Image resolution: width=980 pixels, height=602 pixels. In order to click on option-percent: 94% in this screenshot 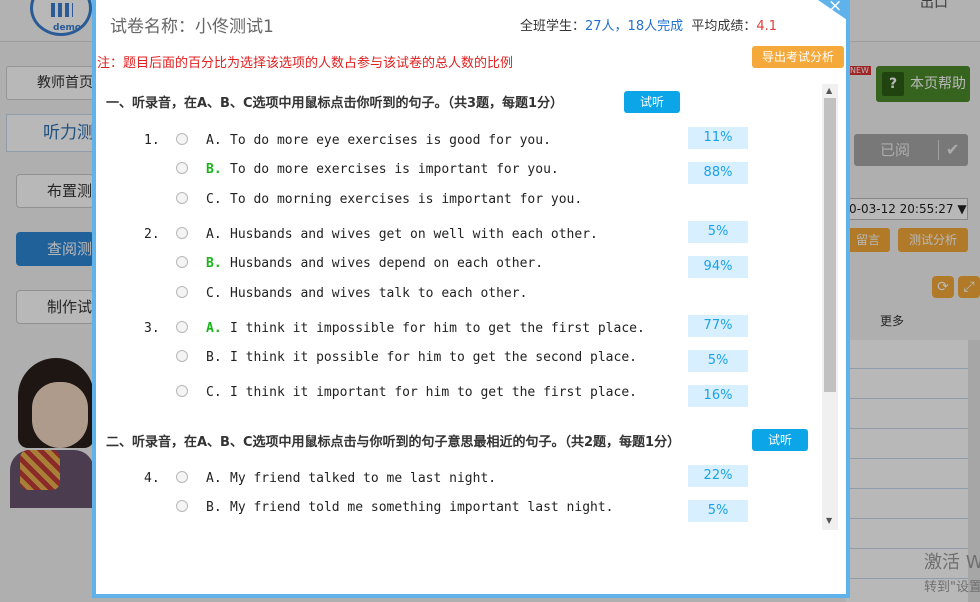, I will do `click(718, 267)`.